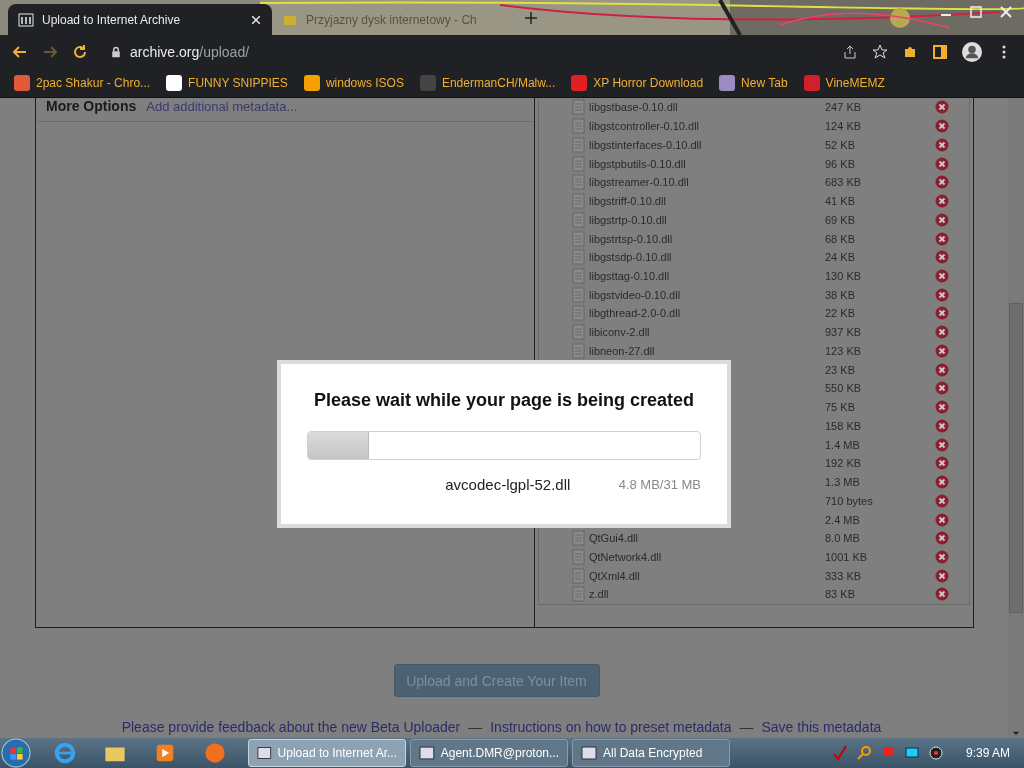 This screenshot has width=1024, height=768. Describe the element at coordinates (614, 575) in the screenshot. I see `file-name: QtXml4.dll` at that location.